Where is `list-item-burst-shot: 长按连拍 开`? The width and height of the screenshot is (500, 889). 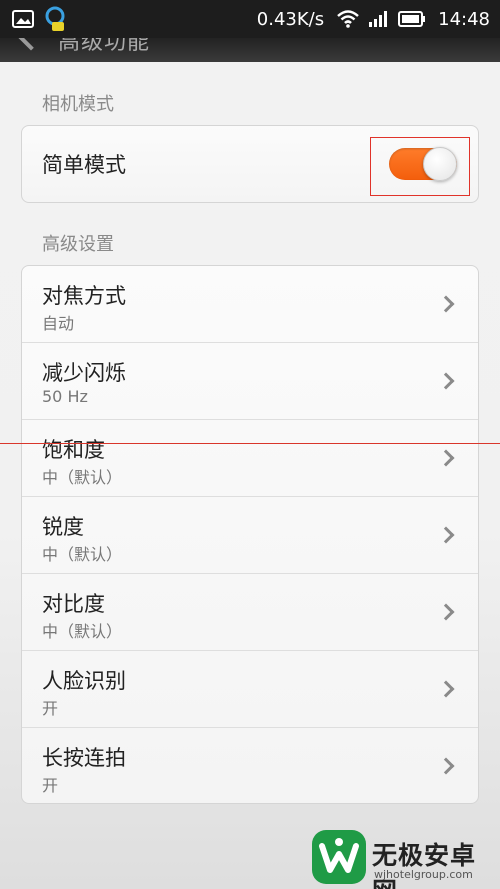 list-item-burst-shot: 长按连拍 开 is located at coordinates (250, 765).